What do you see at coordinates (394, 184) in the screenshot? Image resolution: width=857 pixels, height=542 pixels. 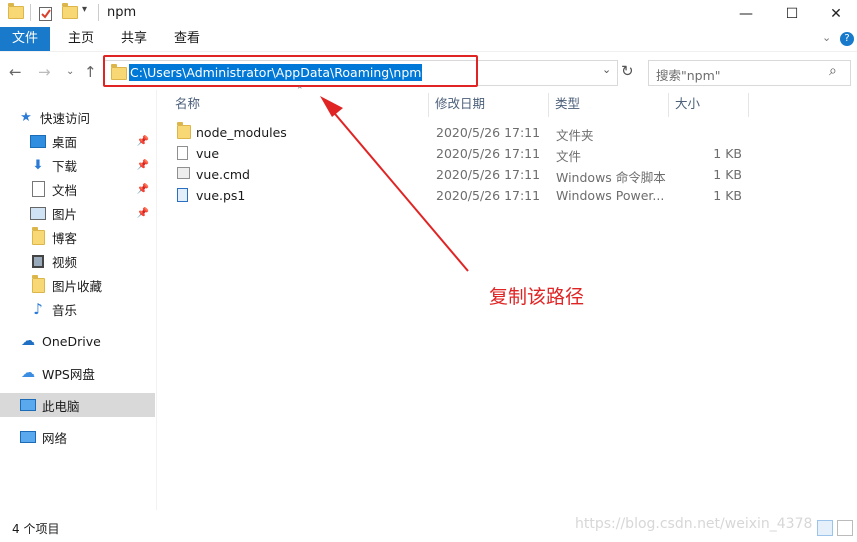 I see `annotation-arrow` at bounding box center [394, 184].